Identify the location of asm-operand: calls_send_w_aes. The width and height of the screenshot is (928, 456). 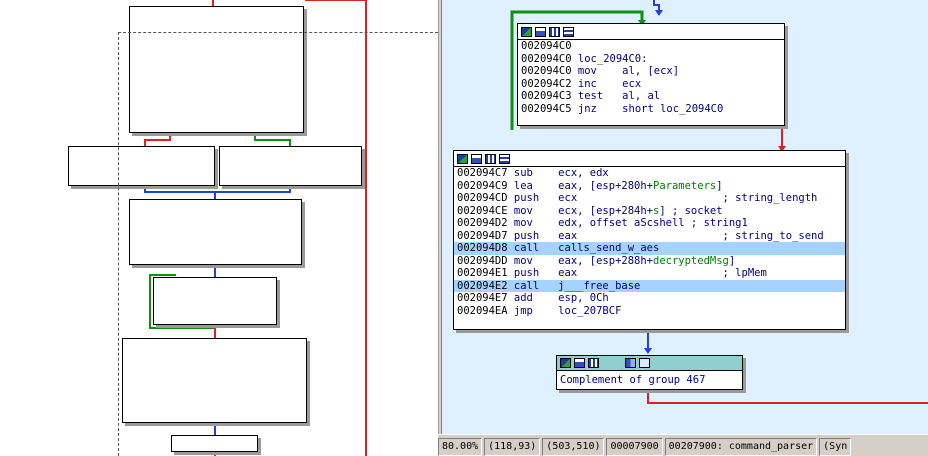
(609, 248).